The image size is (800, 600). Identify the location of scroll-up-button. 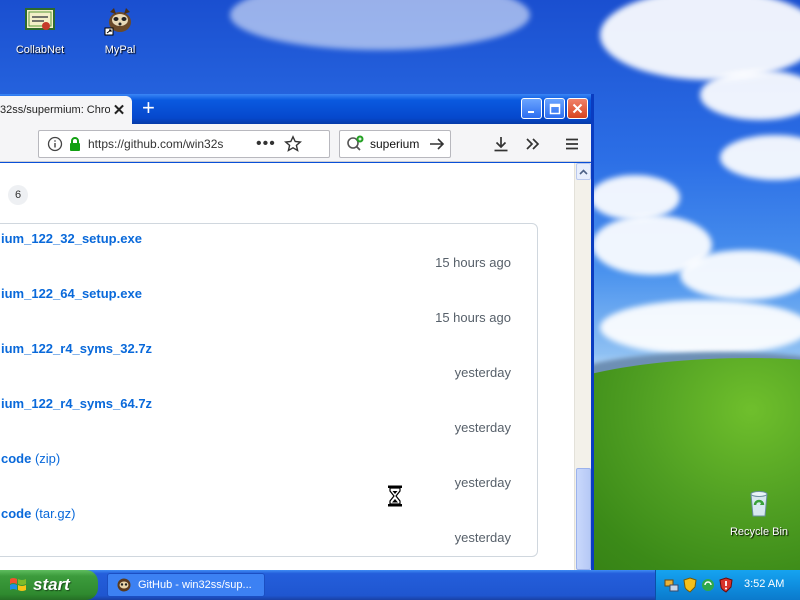
(583, 171).